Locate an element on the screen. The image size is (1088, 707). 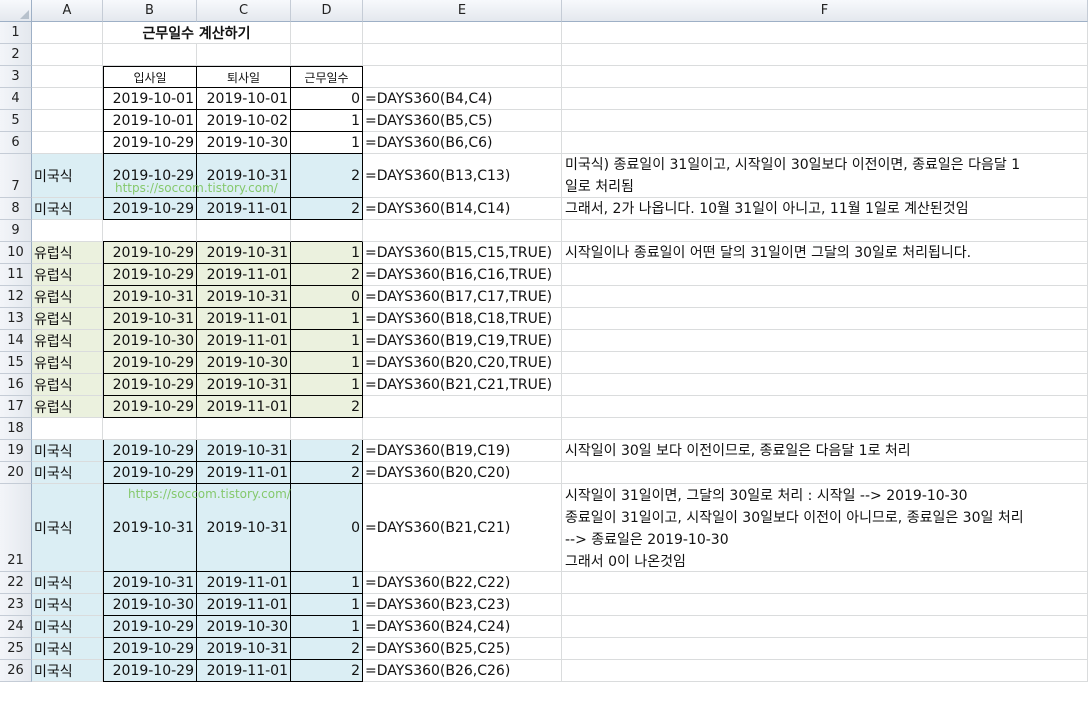
row-header: 9 is located at coordinates (16, 231).